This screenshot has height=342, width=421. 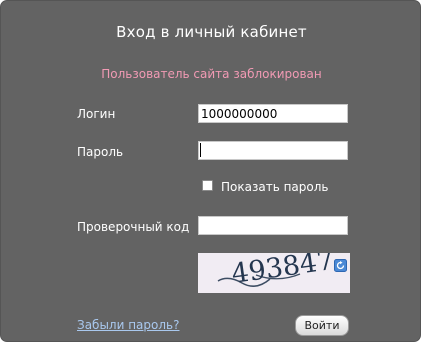 I want to click on show-password-checkbox, so click(x=207, y=185).